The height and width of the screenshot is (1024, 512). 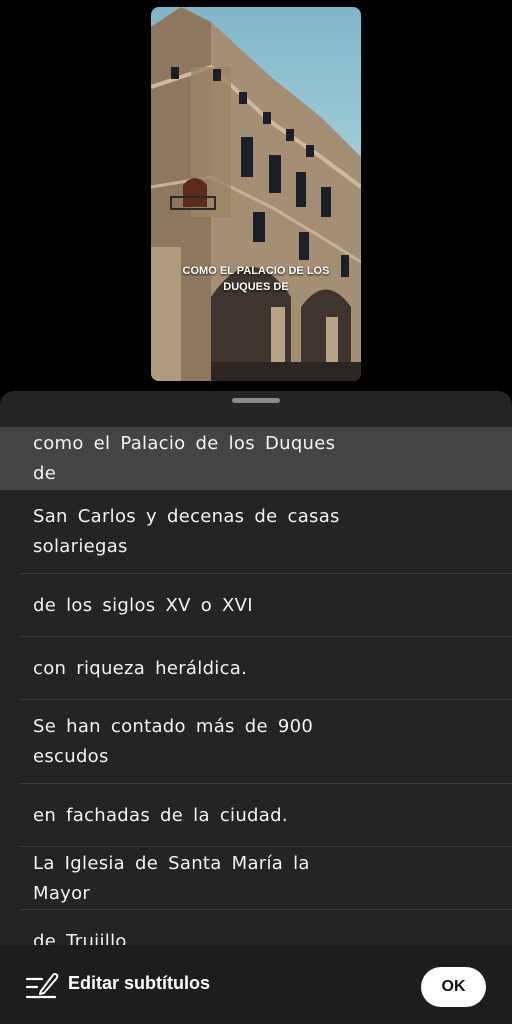 What do you see at coordinates (256, 928) in the screenshot?
I see `subtitle-row: de Trujillo` at bounding box center [256, 928].